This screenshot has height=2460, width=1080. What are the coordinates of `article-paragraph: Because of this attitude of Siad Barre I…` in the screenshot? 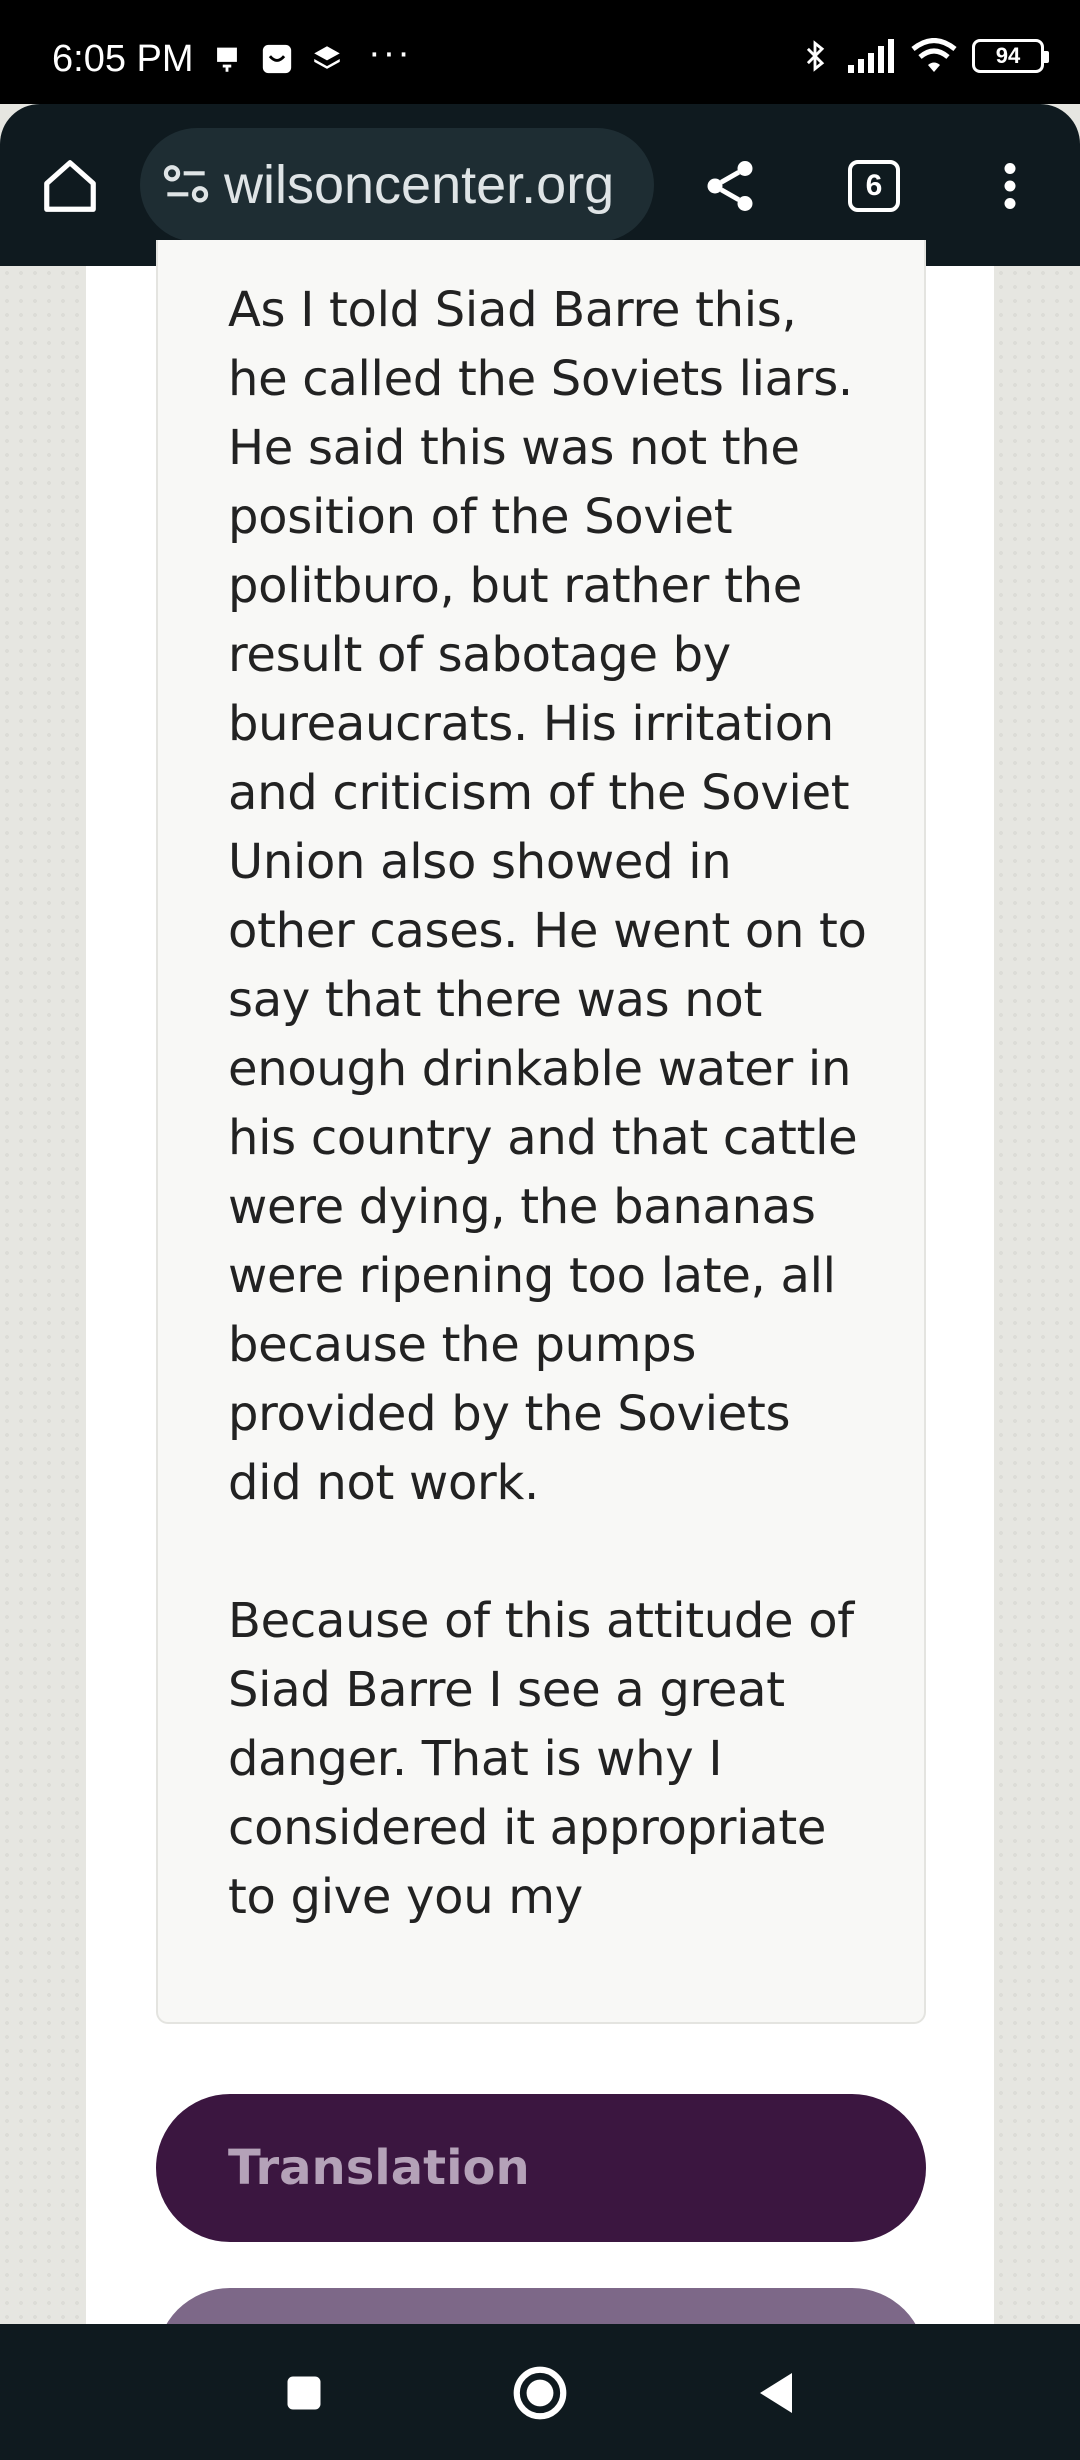 It's located at (541, 1759).